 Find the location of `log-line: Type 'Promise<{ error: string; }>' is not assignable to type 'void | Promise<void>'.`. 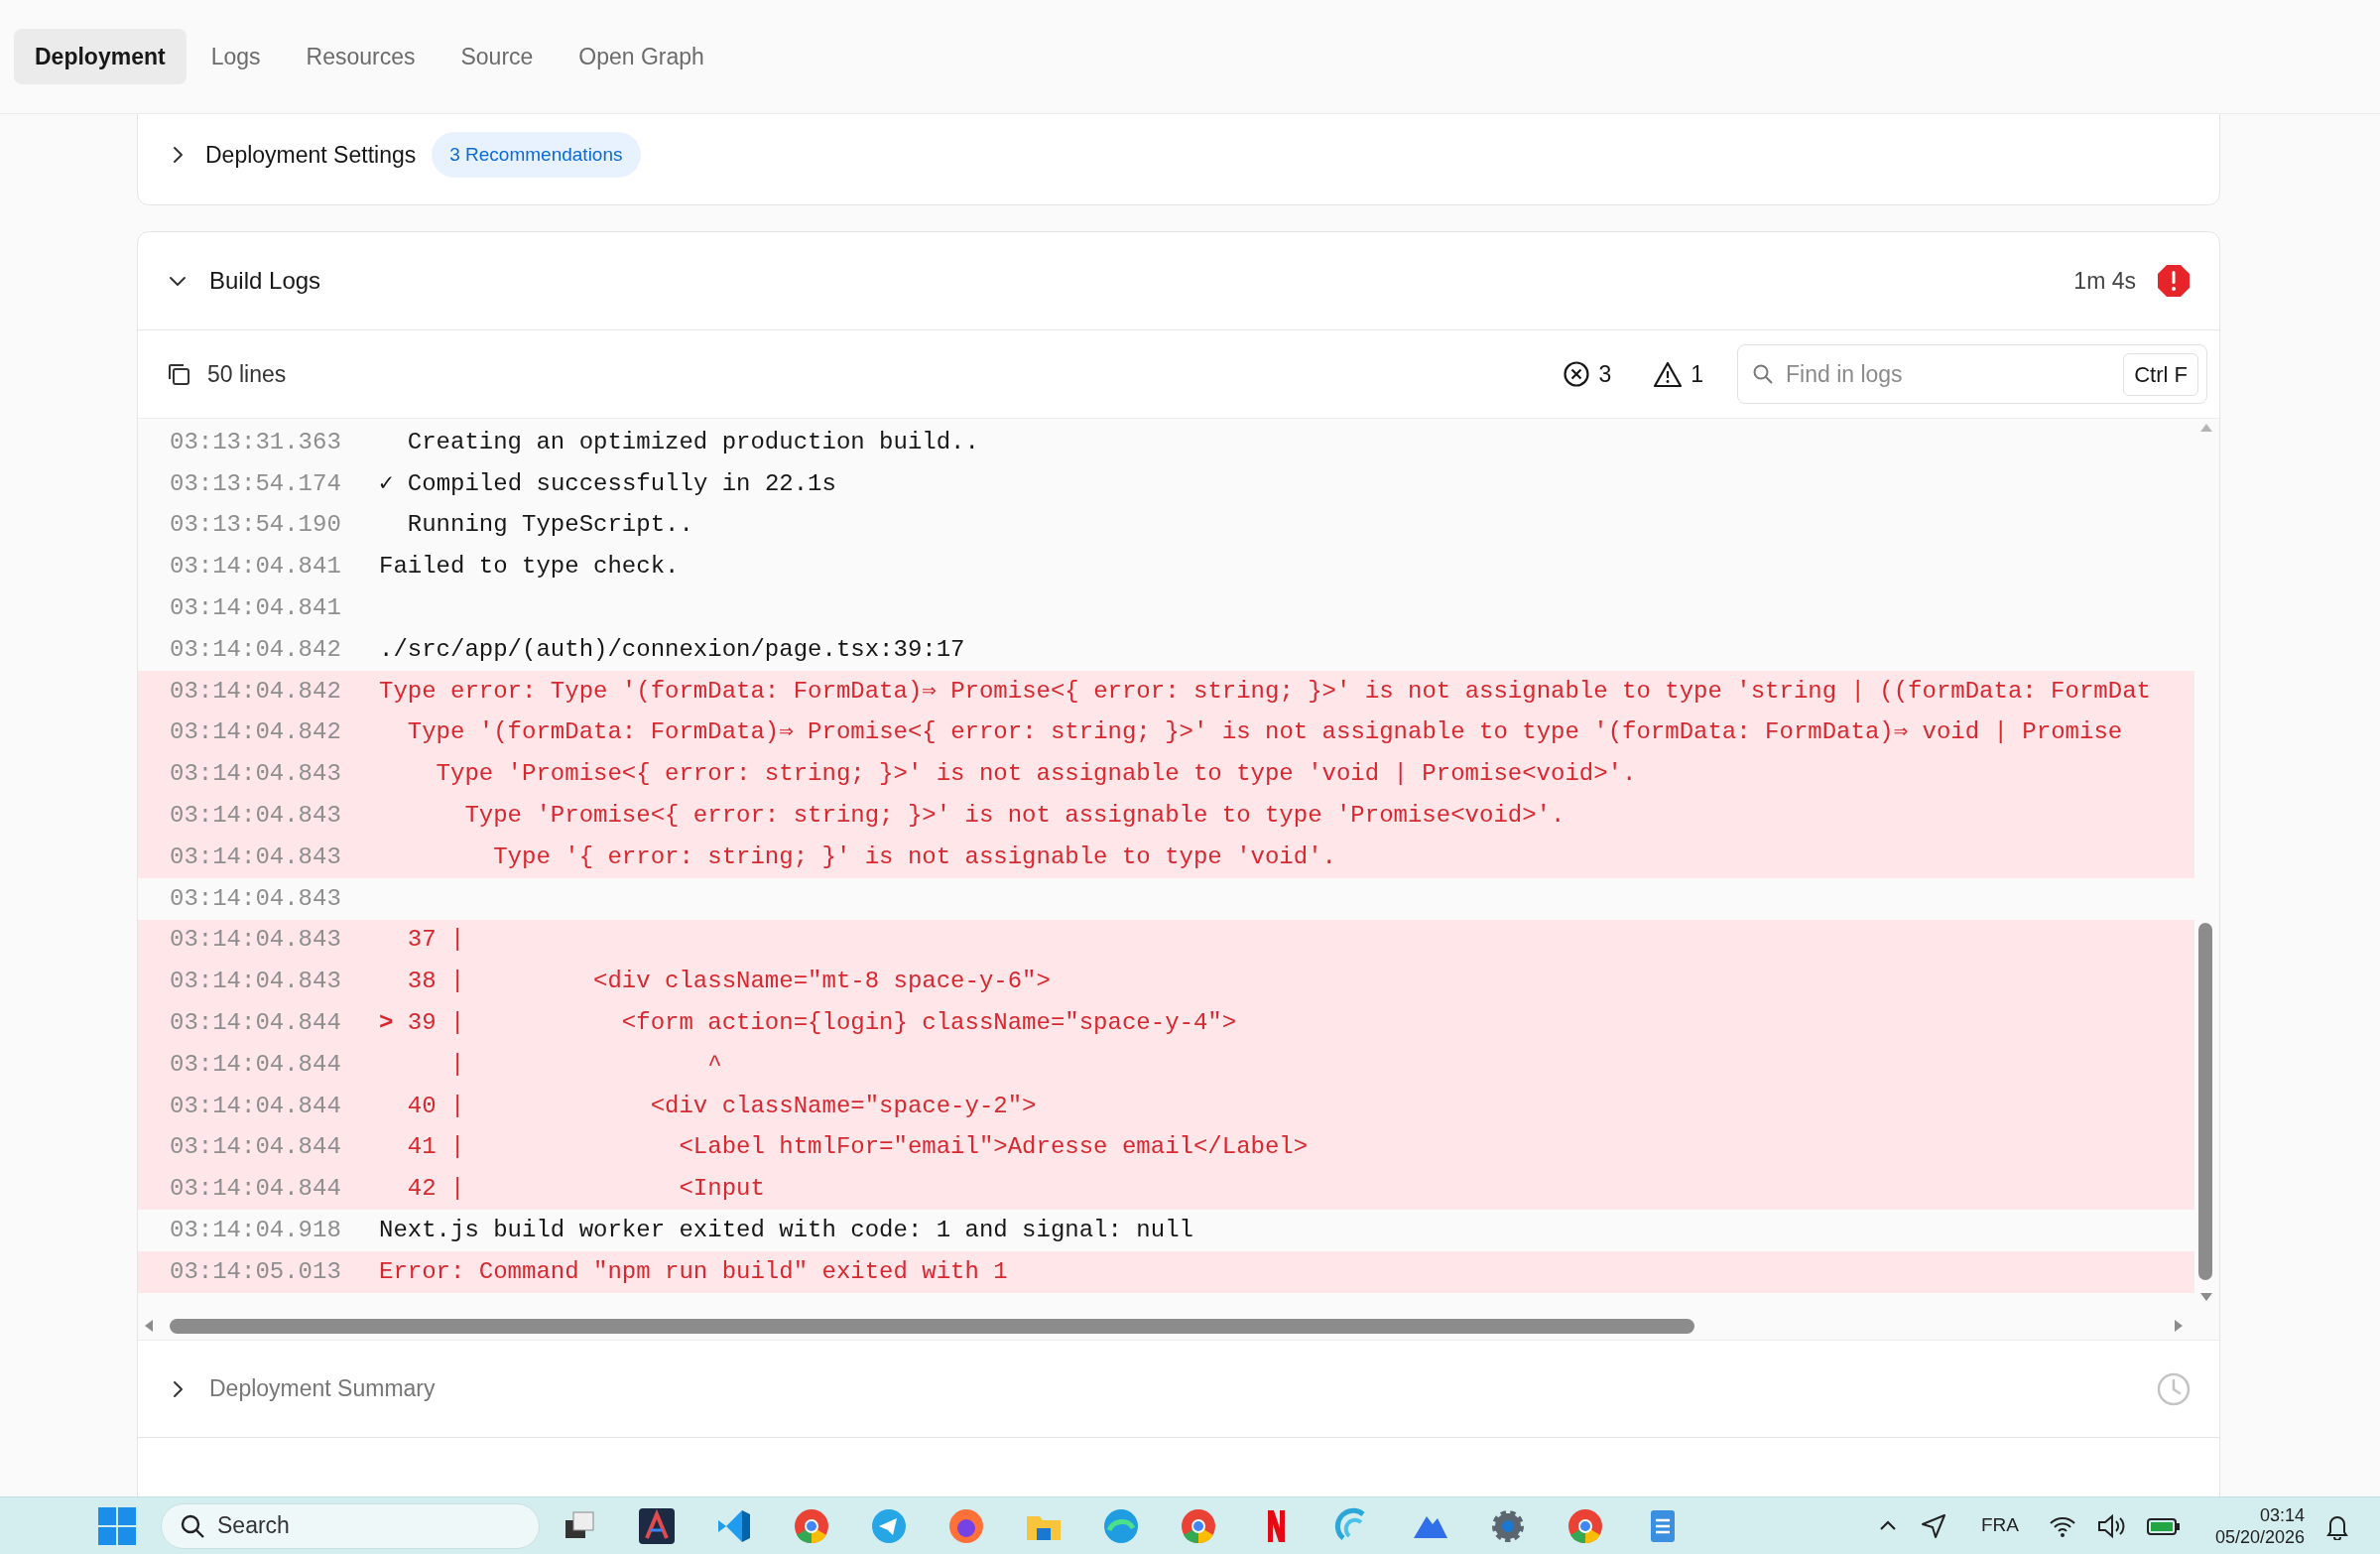

log-line: Type 'Promise<{ error: string; }>' is not assignable to type 'void | Promise<void>'. is located at coordinates (1036, 774).